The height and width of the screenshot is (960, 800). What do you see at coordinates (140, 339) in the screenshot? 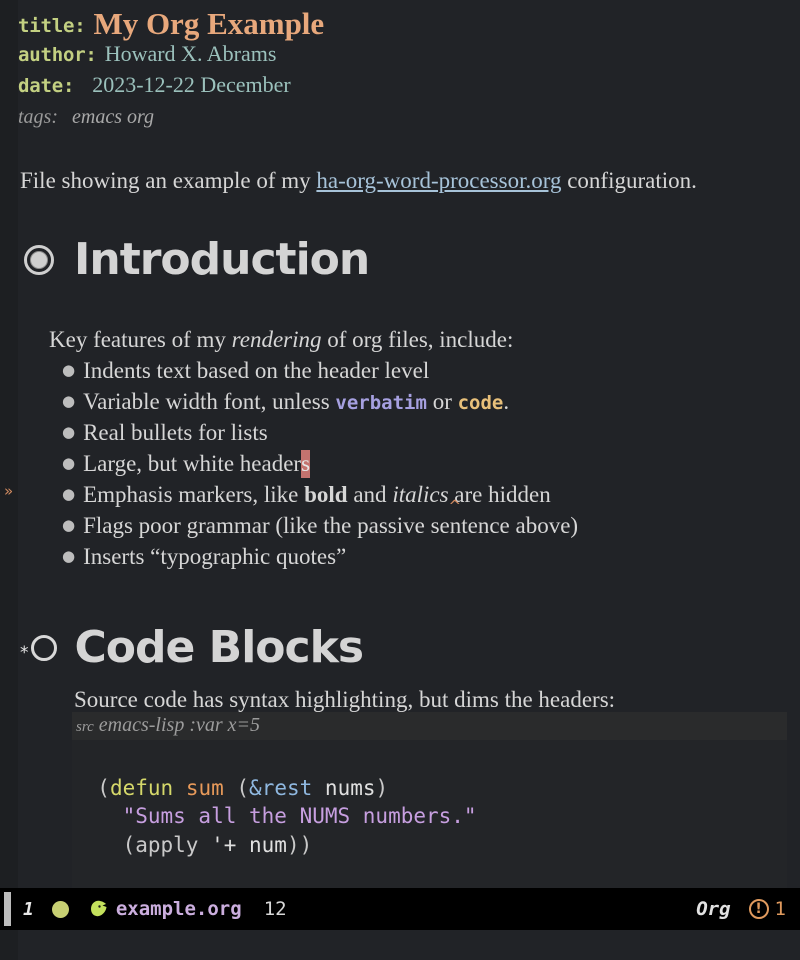
I see `lead-before: Key features of my` at bounding box center [140, 339].